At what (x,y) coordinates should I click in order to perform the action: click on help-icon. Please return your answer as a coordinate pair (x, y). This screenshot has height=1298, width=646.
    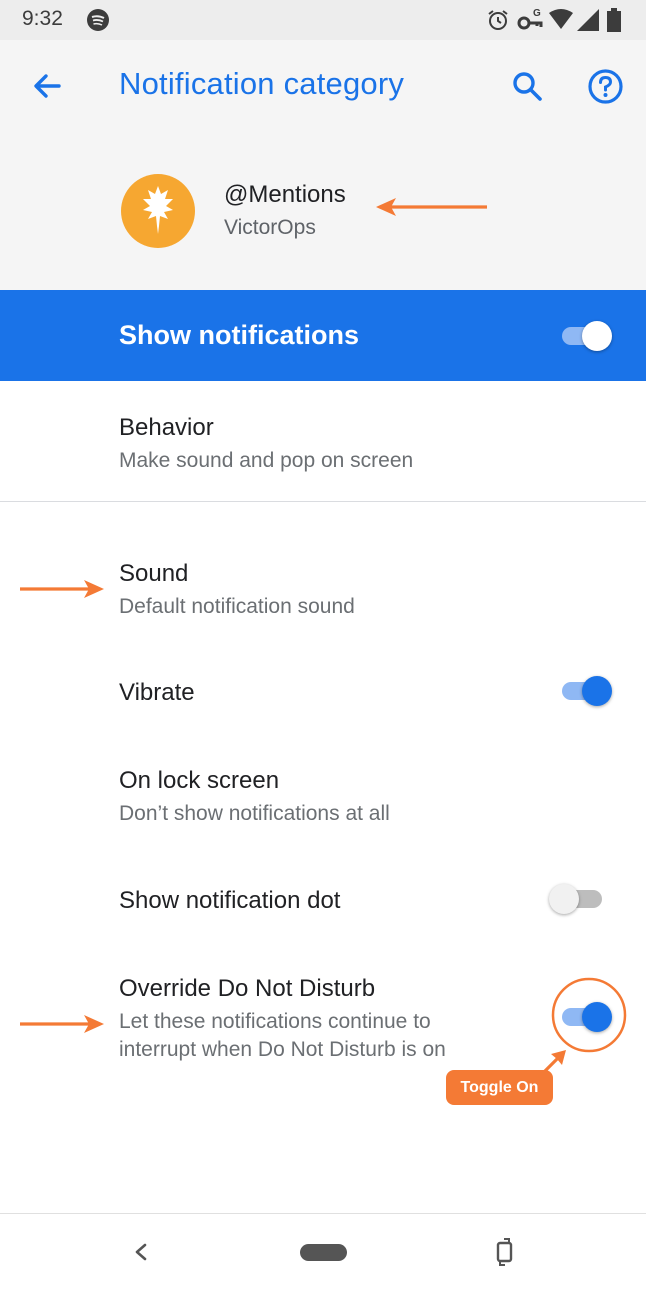
    Looking at the image, I should click on (605, 86).